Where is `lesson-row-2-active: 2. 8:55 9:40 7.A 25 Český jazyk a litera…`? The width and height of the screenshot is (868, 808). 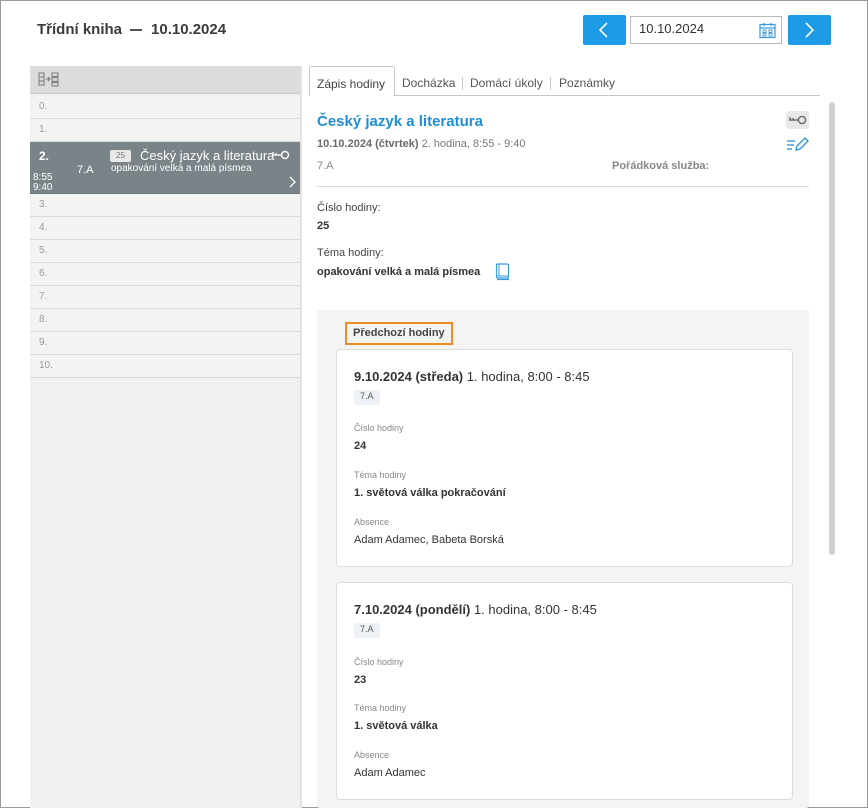
lesson-row-2-active: 2. 8:55 9:40 7.A 25 Český jazyk a litera… is located at coordinates (165, 168).